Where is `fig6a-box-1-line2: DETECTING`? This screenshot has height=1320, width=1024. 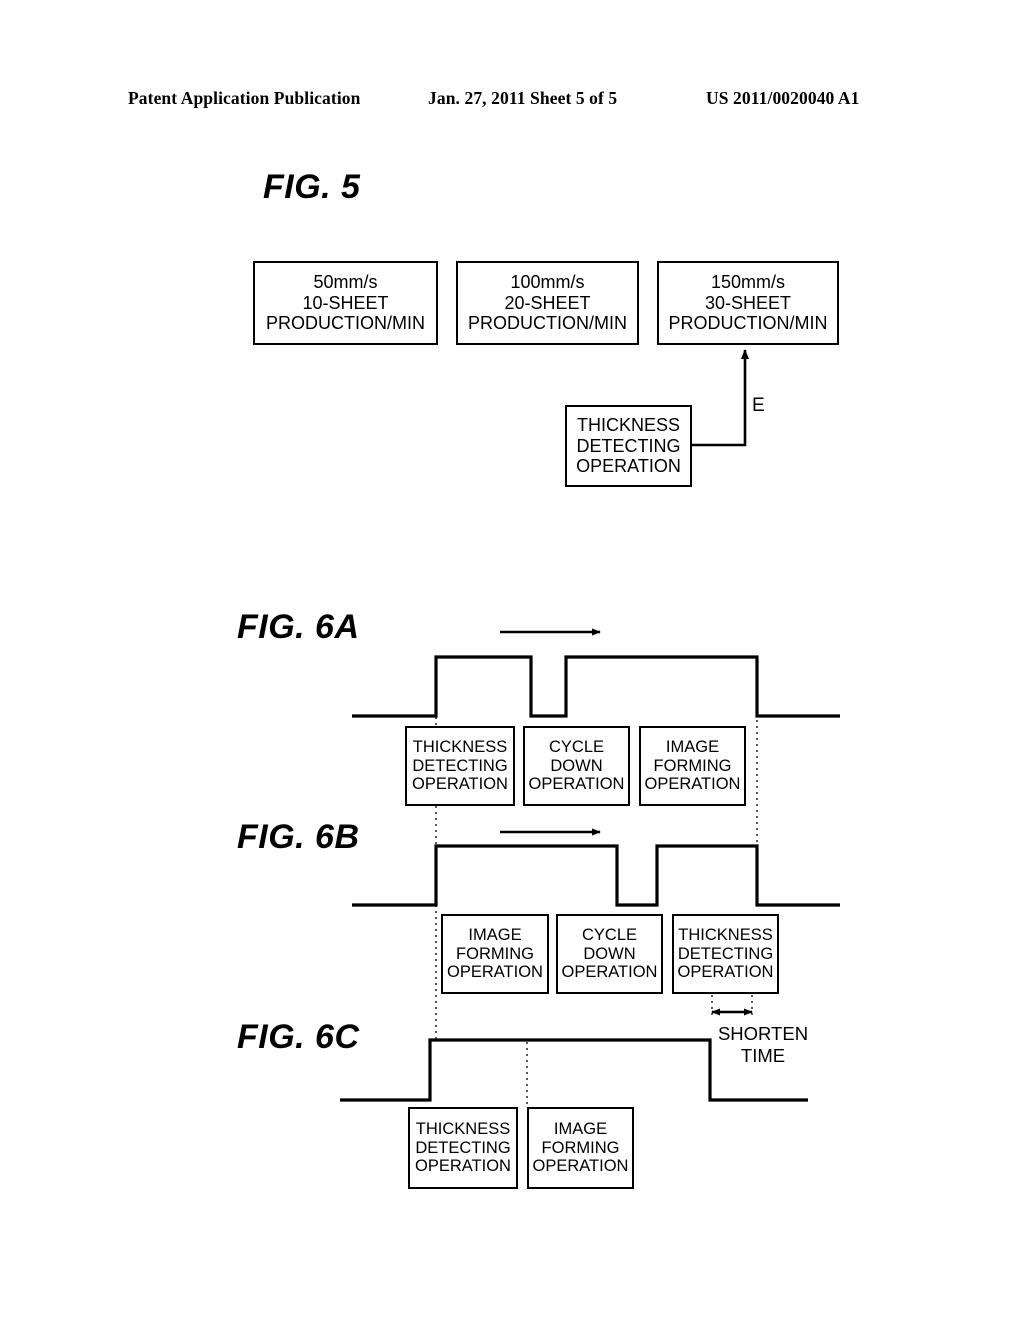
fig6a-box-1-line2: DETECTING is located at coordinates (460, 765).